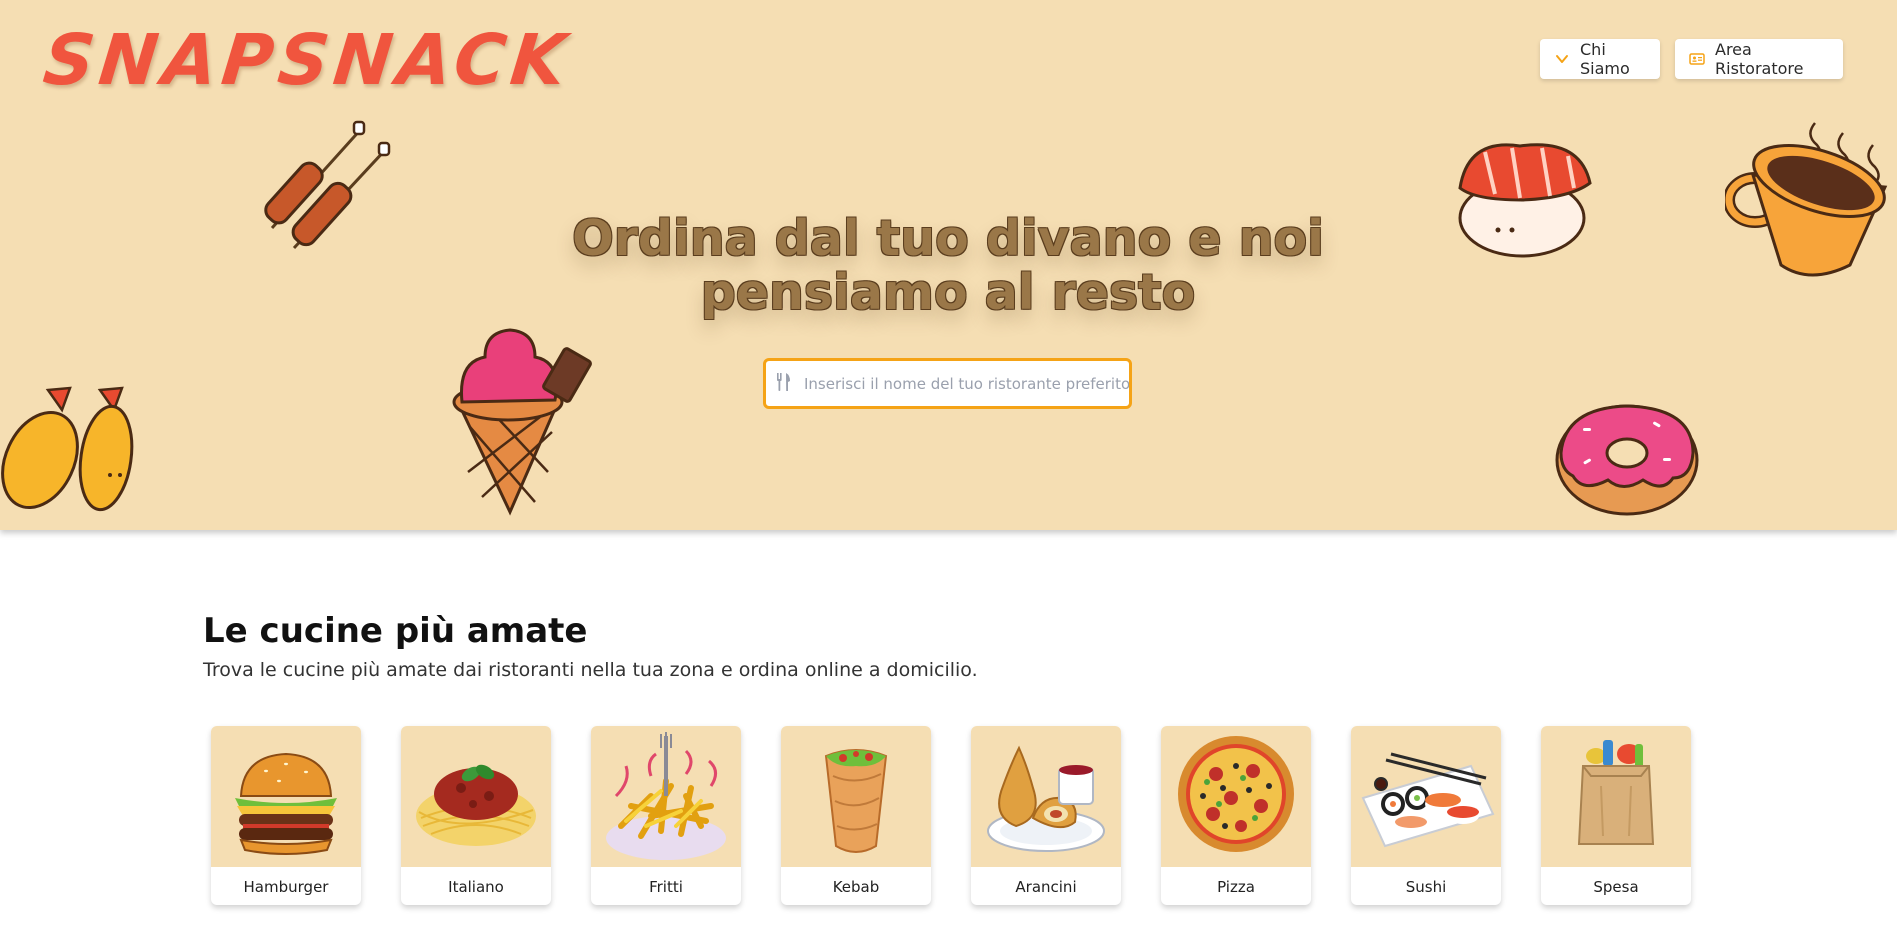  I want to click on cuisine-card-fritti: Fritti, so click(666, 815).